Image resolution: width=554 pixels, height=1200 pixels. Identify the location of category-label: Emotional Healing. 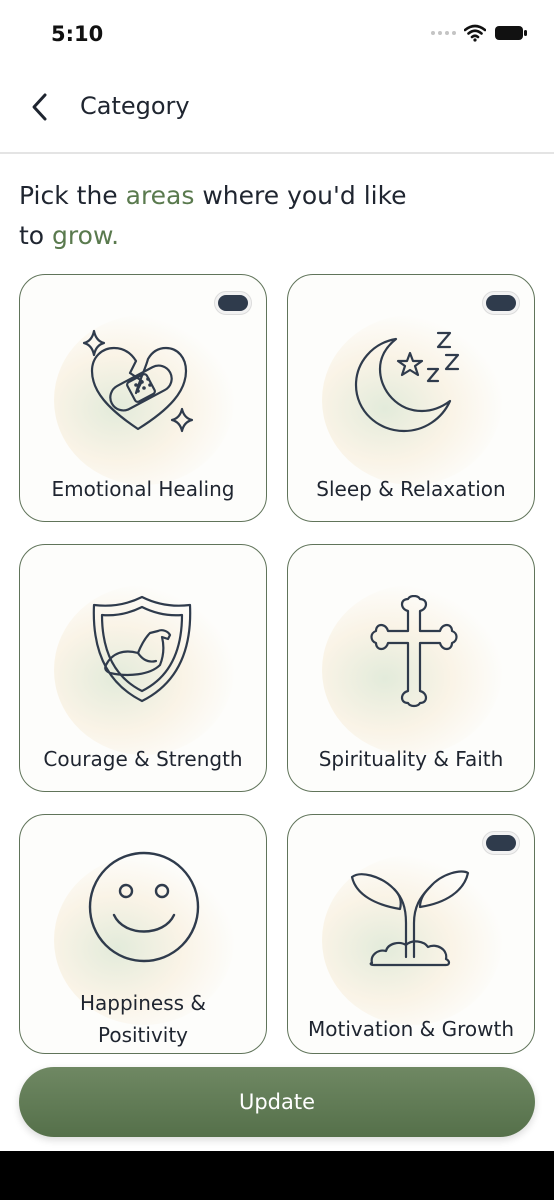
(143, 489).